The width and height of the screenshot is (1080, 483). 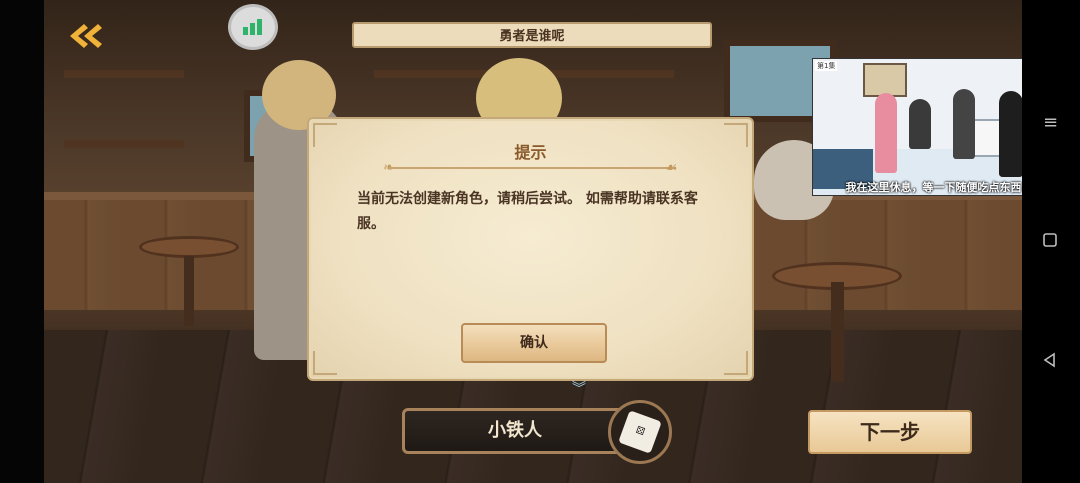 I want to click on title-divider, so click(x=532, y=168).